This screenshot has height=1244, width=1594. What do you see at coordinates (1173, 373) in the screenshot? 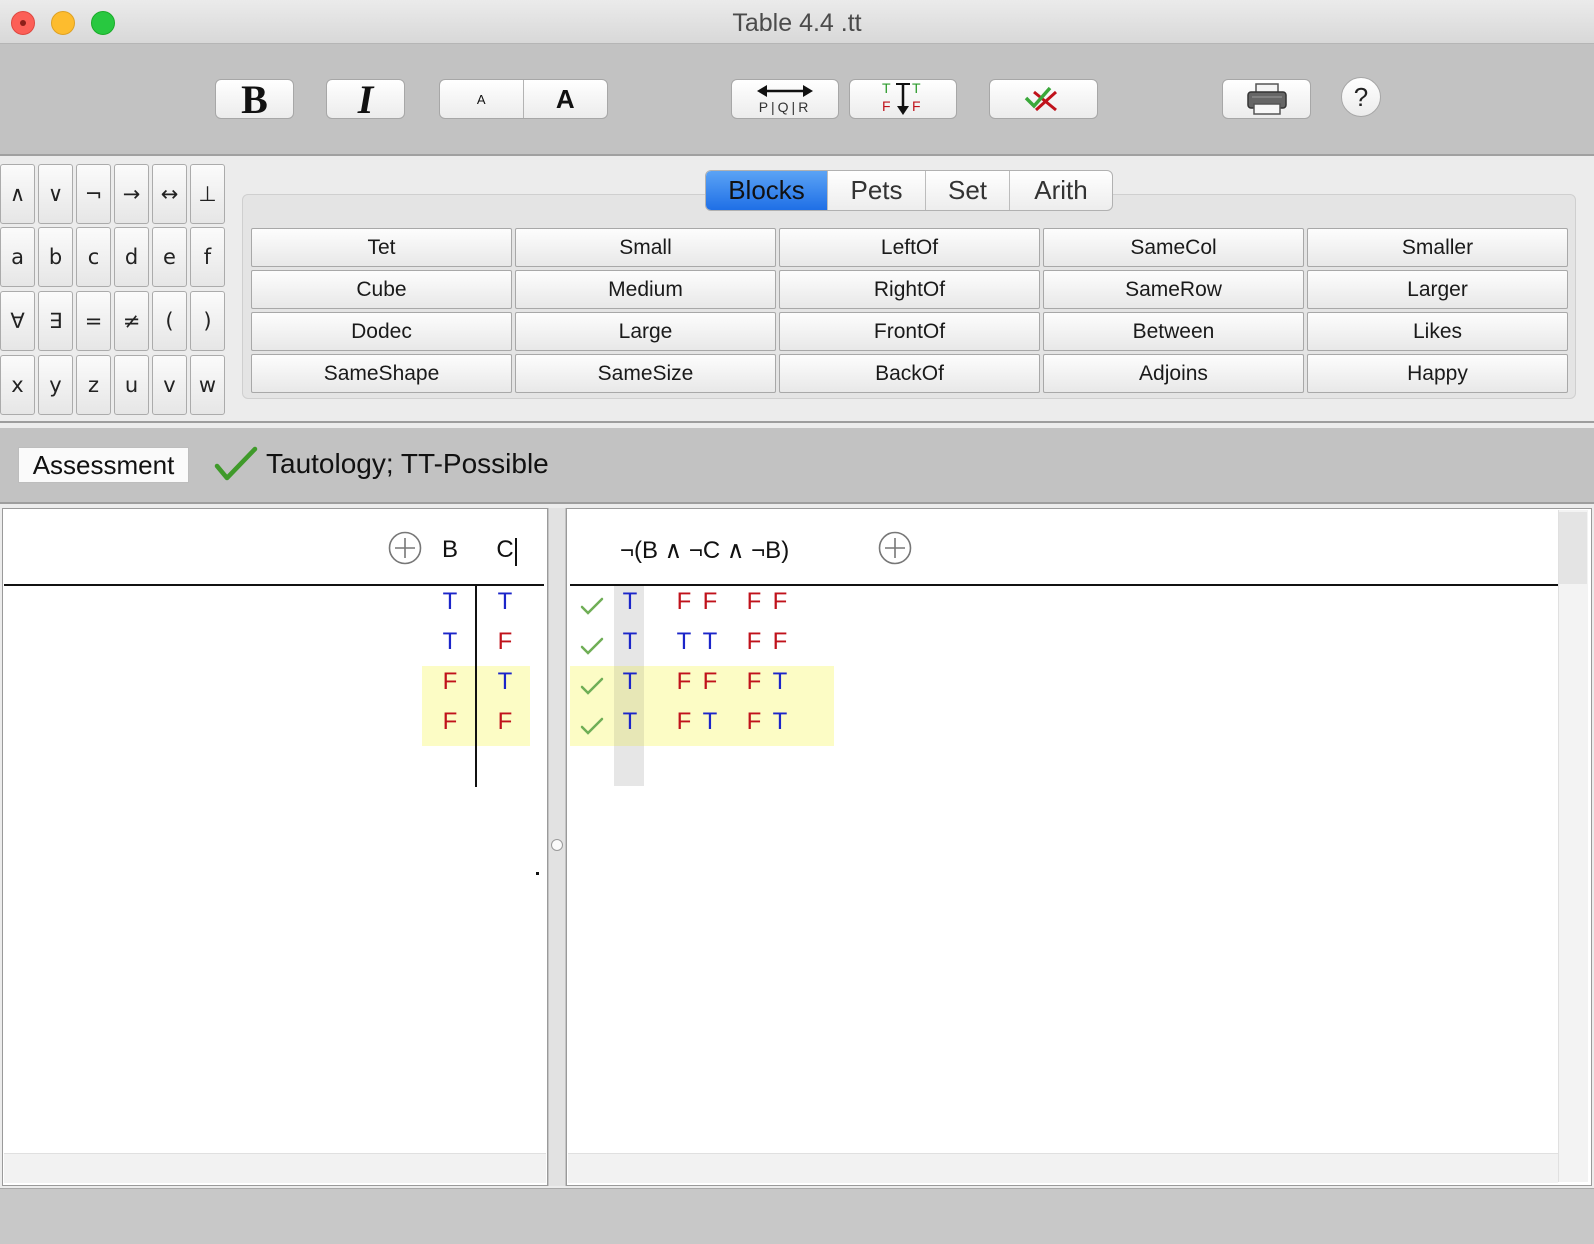
I see `predicate-button: Adjoins` at bounding box center [1173, 373].